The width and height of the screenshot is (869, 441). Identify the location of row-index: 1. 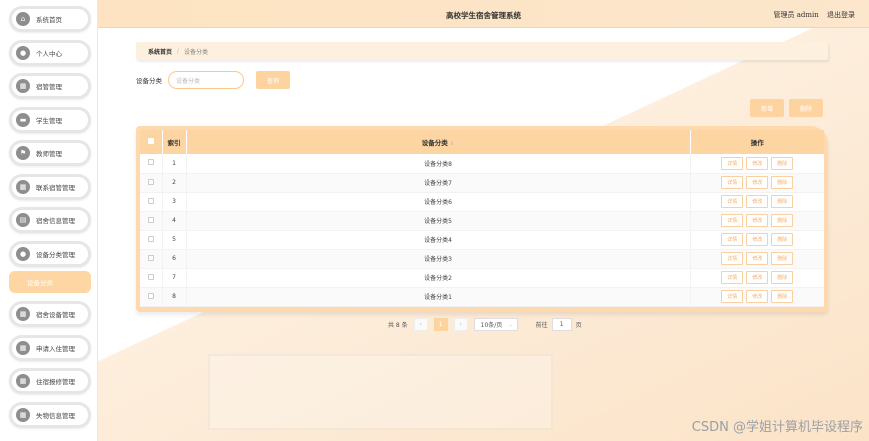
(174, 164).